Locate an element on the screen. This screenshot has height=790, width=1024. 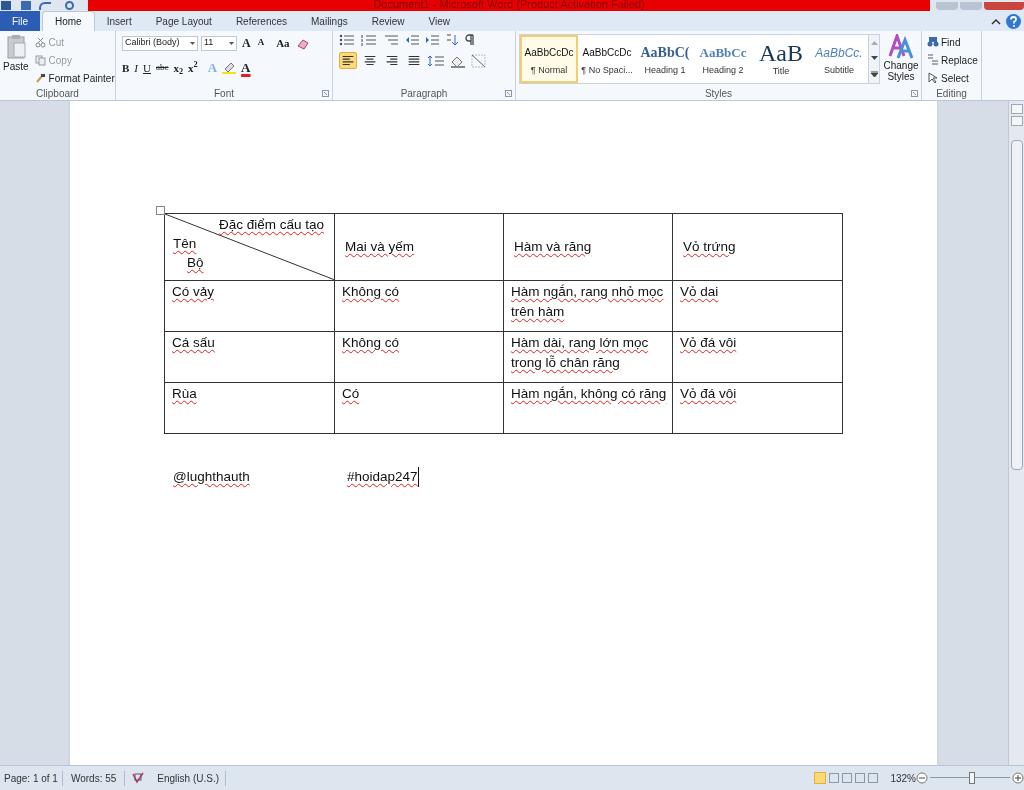
replace-icon is located at coordinates (933, 60).